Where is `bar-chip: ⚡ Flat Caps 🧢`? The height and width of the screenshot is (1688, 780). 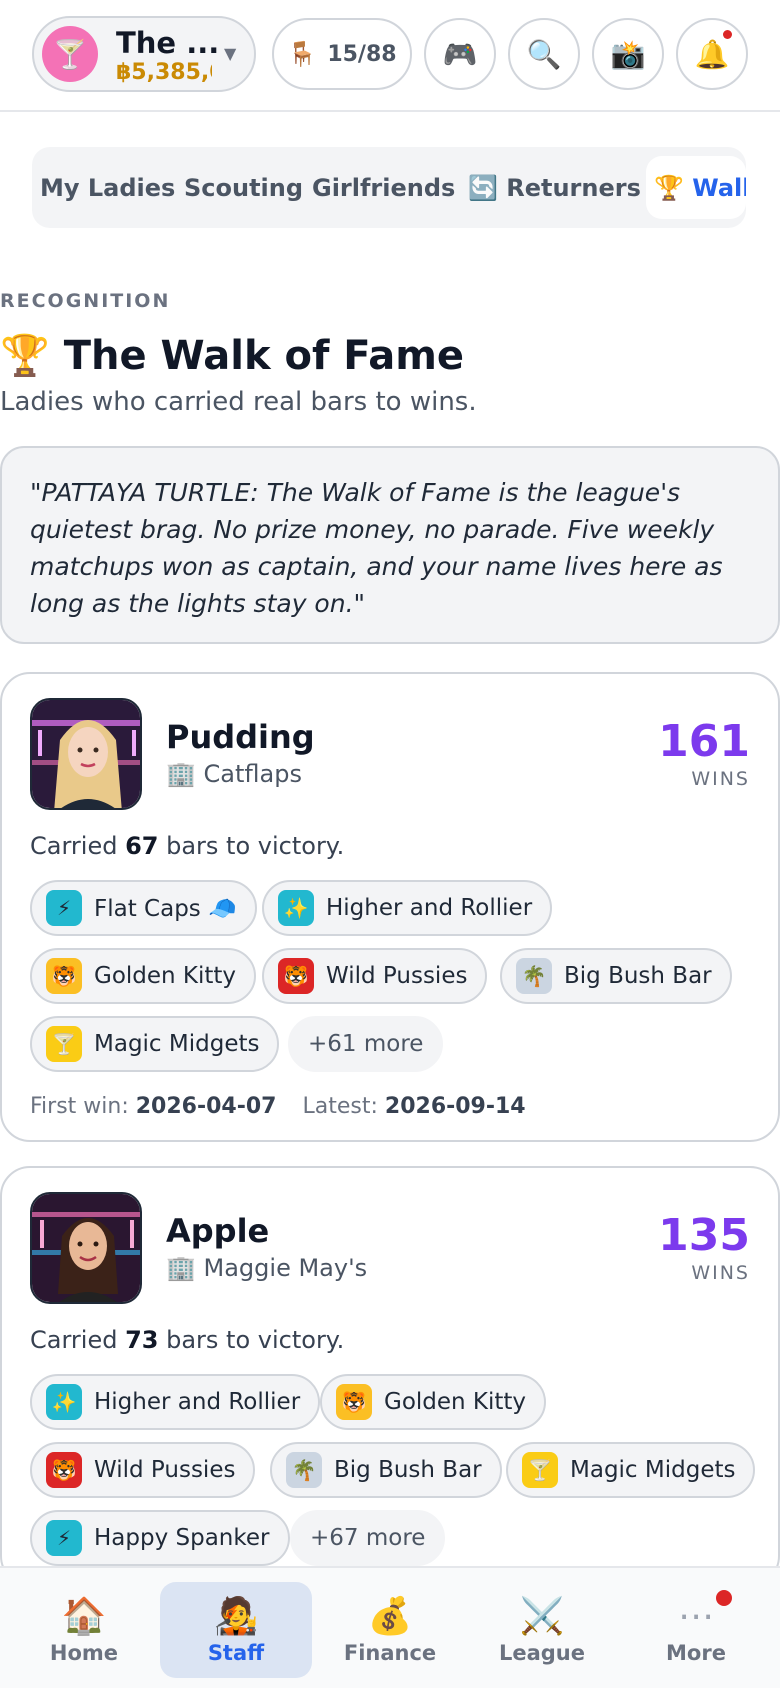 bar-chip: ⚡ Flat Caps 🧢 is located at coordinates (143, 908).